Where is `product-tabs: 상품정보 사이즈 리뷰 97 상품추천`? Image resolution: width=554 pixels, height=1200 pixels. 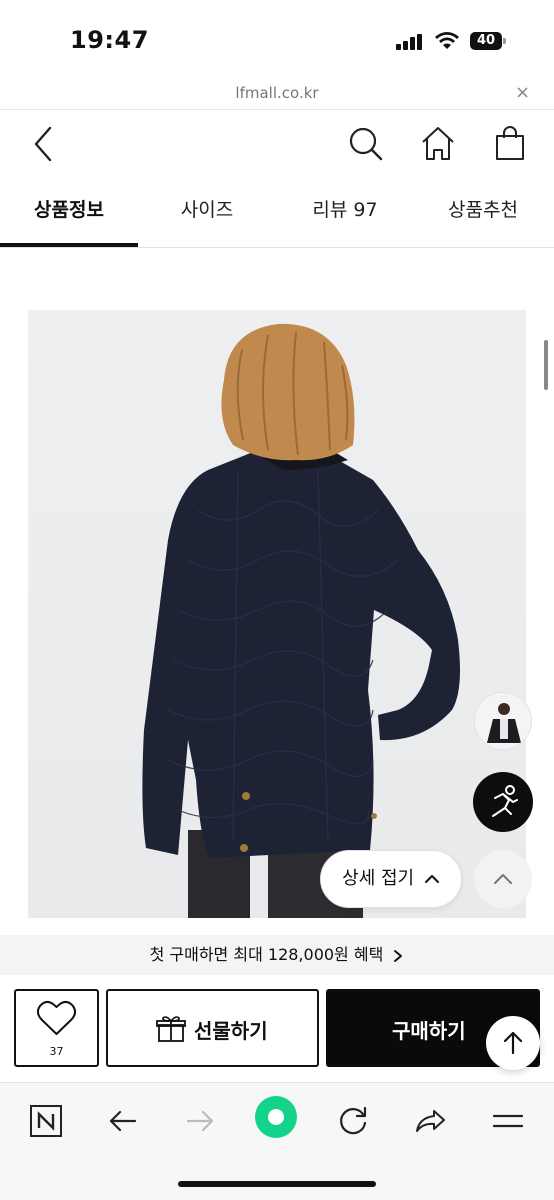 product-tabs: 상품정보 사이즈 리뷰 97 상품추천 is located at coordinates (277, 213).